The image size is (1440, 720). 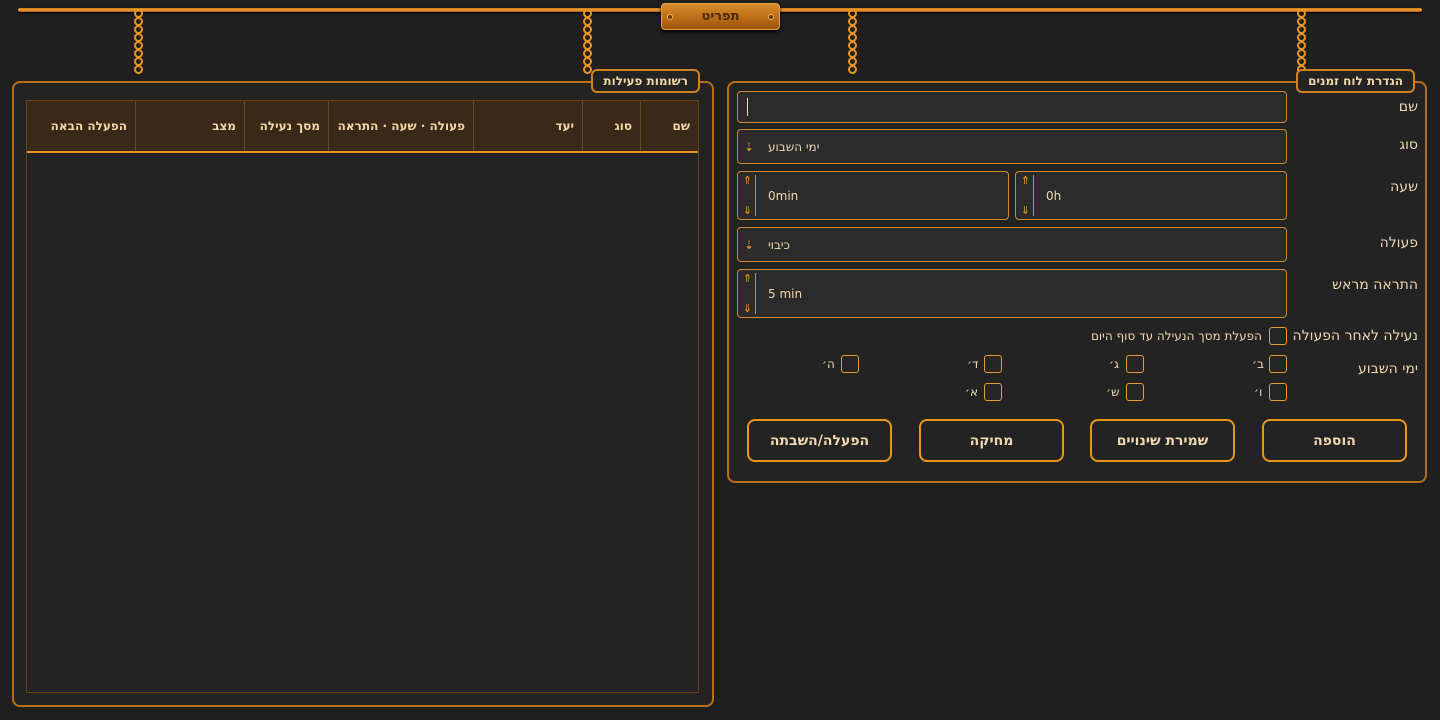 I want to click on weekday-checkbox-tue, so click(x=1135, y=364).